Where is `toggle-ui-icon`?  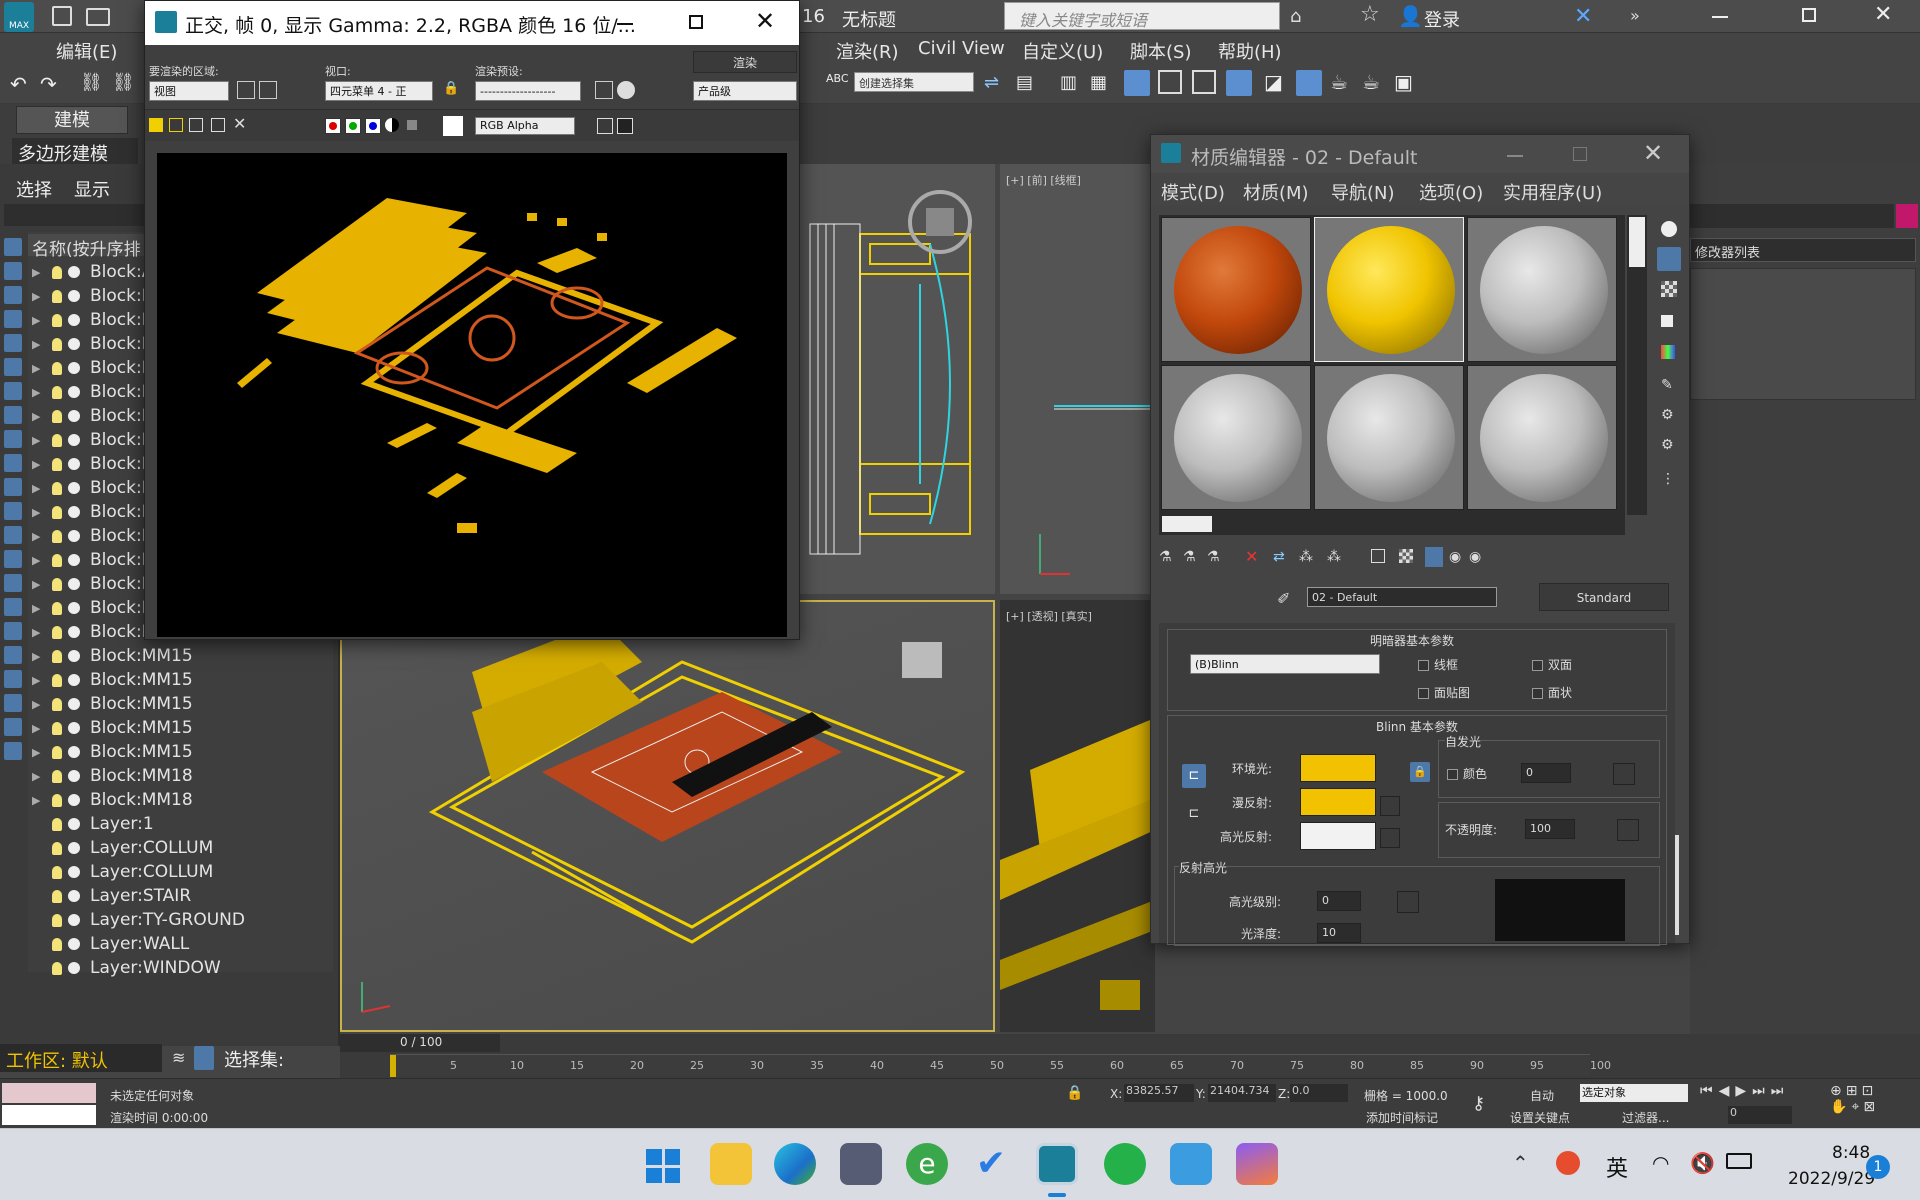
toggle-ui-icon is located at coordinates (605, 126).